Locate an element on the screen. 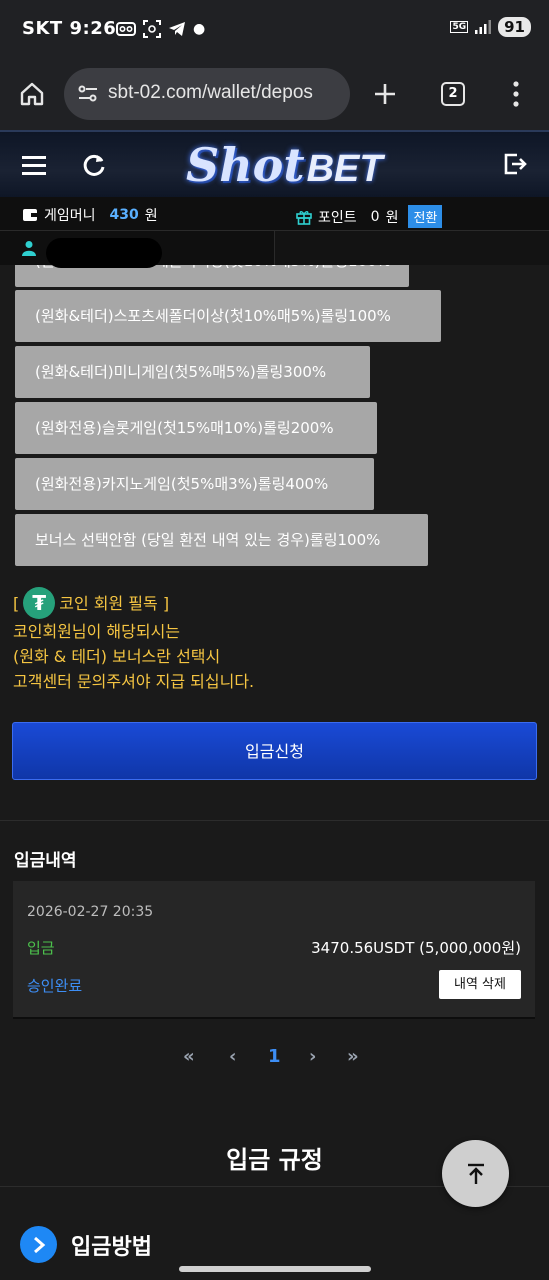 The width and height of the screenshot is (549, 1280). notice-title: 코인 회원 필독 ] is located at coordinates (114, 603).